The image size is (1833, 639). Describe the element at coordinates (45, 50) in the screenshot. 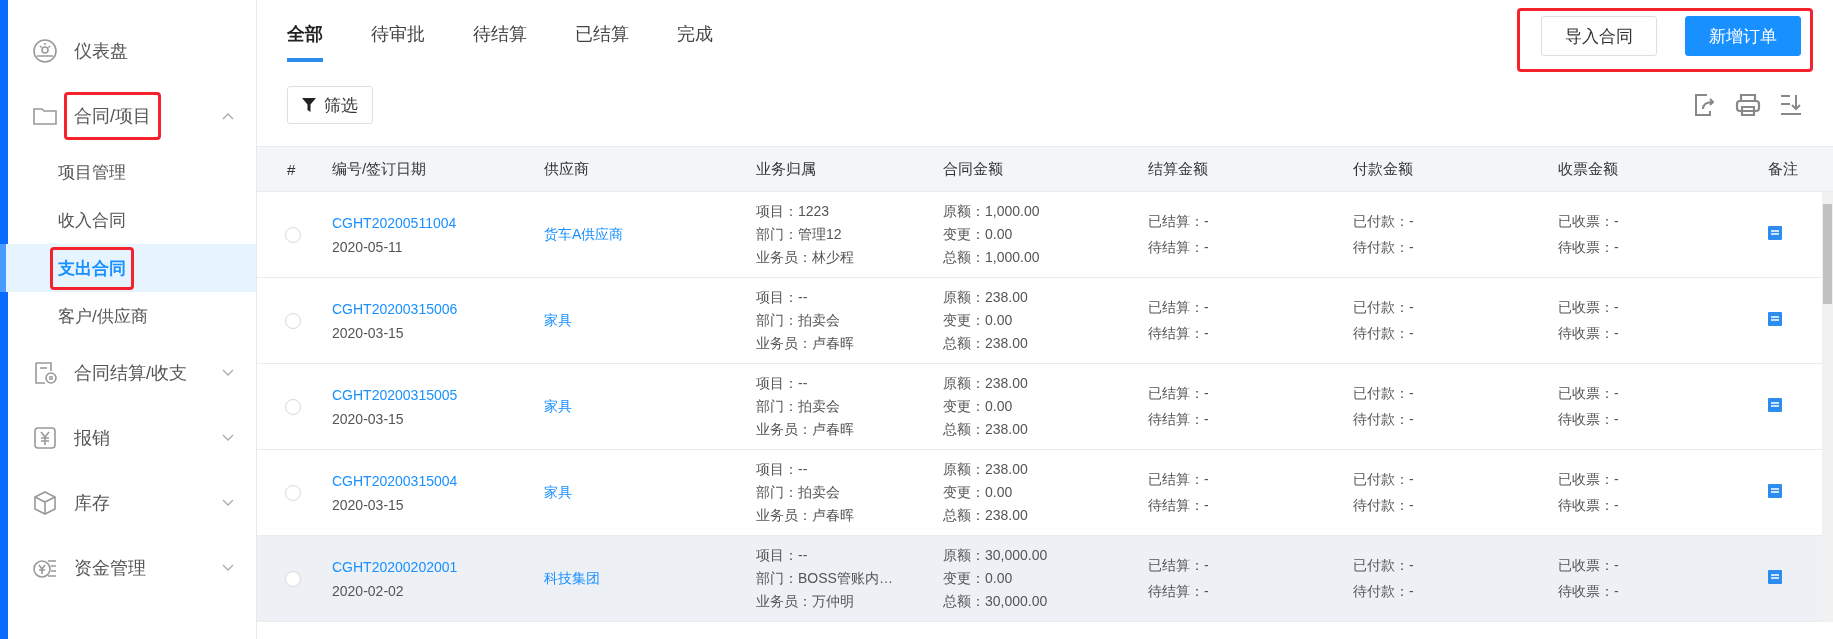

I see `gauge-icon` at that location.